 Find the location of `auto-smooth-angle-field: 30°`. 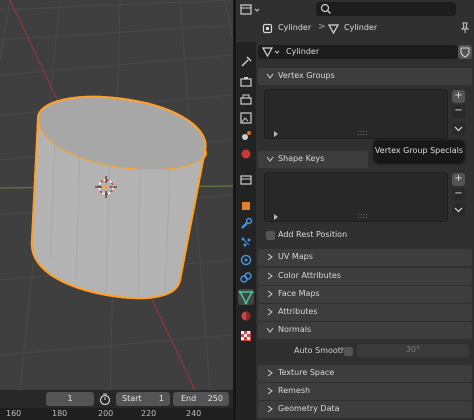

auto-smooth-angle-field: 30° is located at coordinates (413, 350).